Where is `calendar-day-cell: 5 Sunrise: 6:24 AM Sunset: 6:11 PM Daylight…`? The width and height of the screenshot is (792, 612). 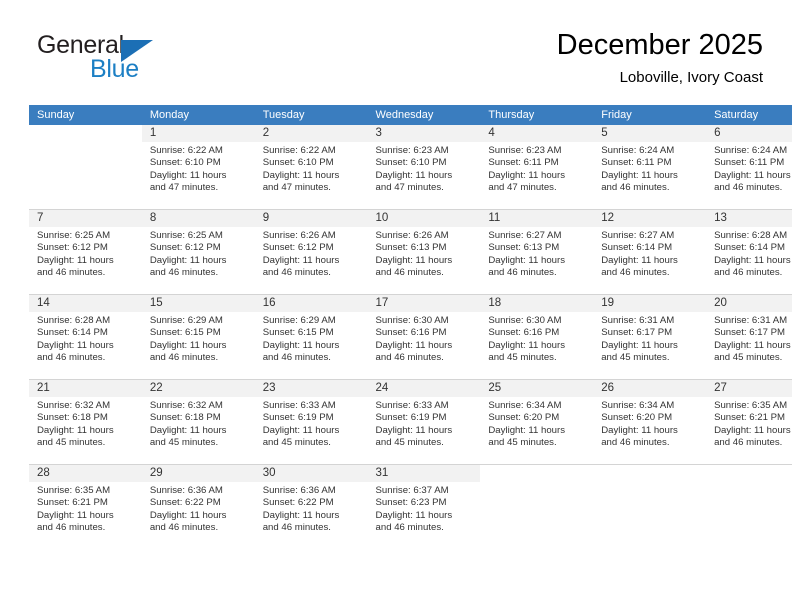 calendar-day-cell: 5 Sunrise: 6:24 AM Sunset: 6:11 PM Daylight… is located at coordinates (650, 167).